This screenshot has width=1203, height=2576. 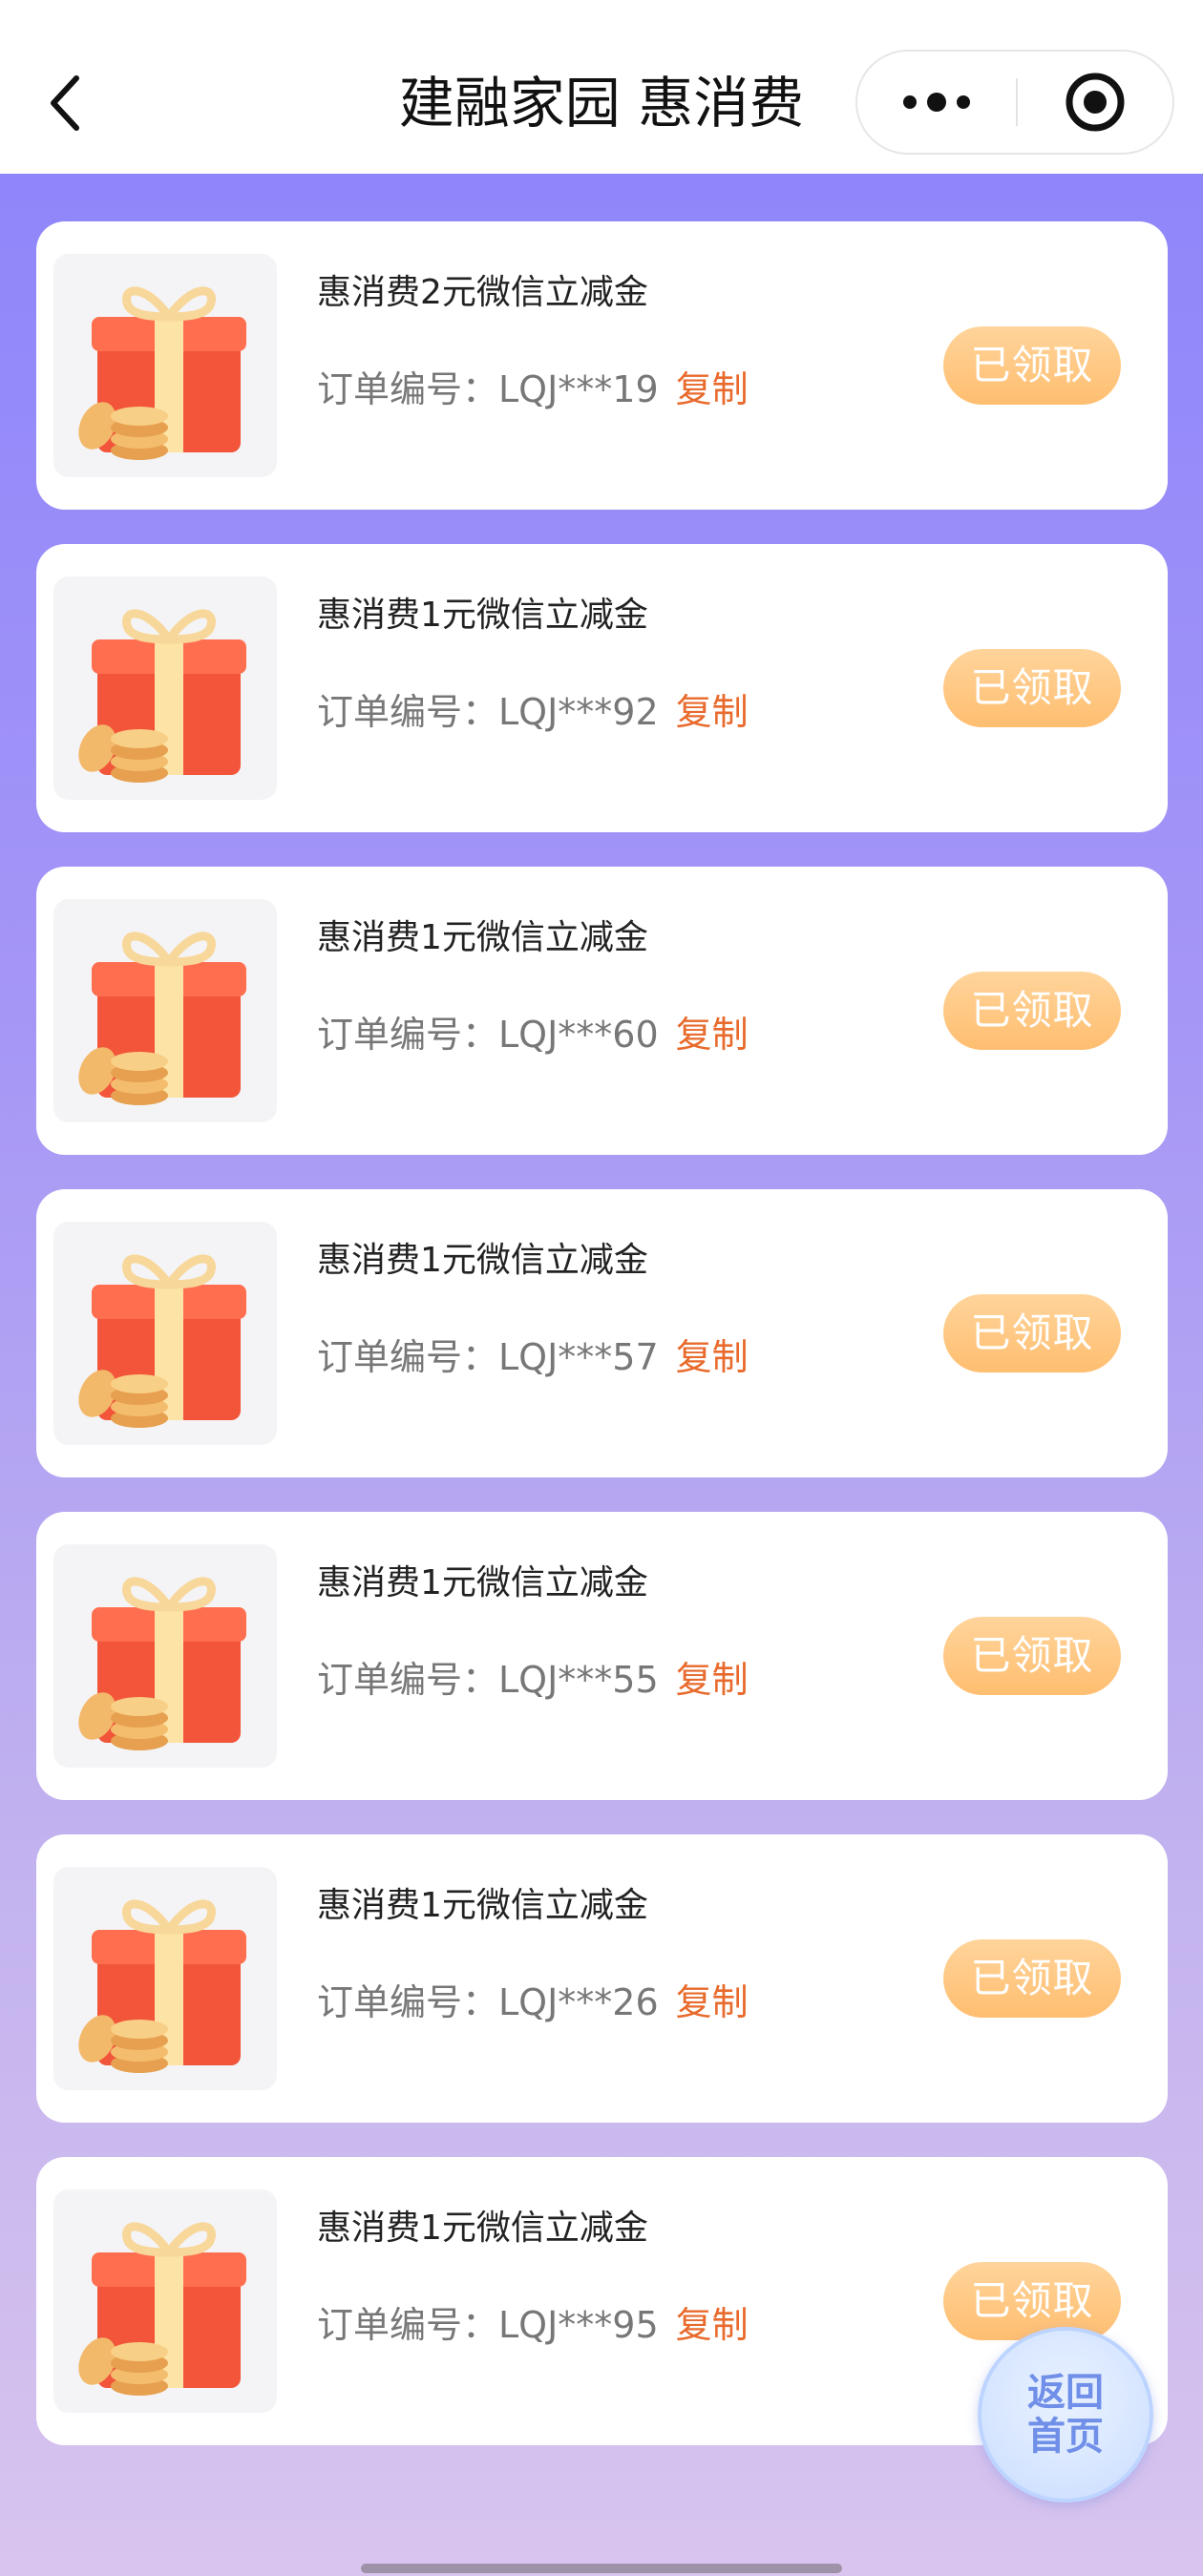 I want to click on return-home-line1: 返回, so click(x=1065, y=2393).